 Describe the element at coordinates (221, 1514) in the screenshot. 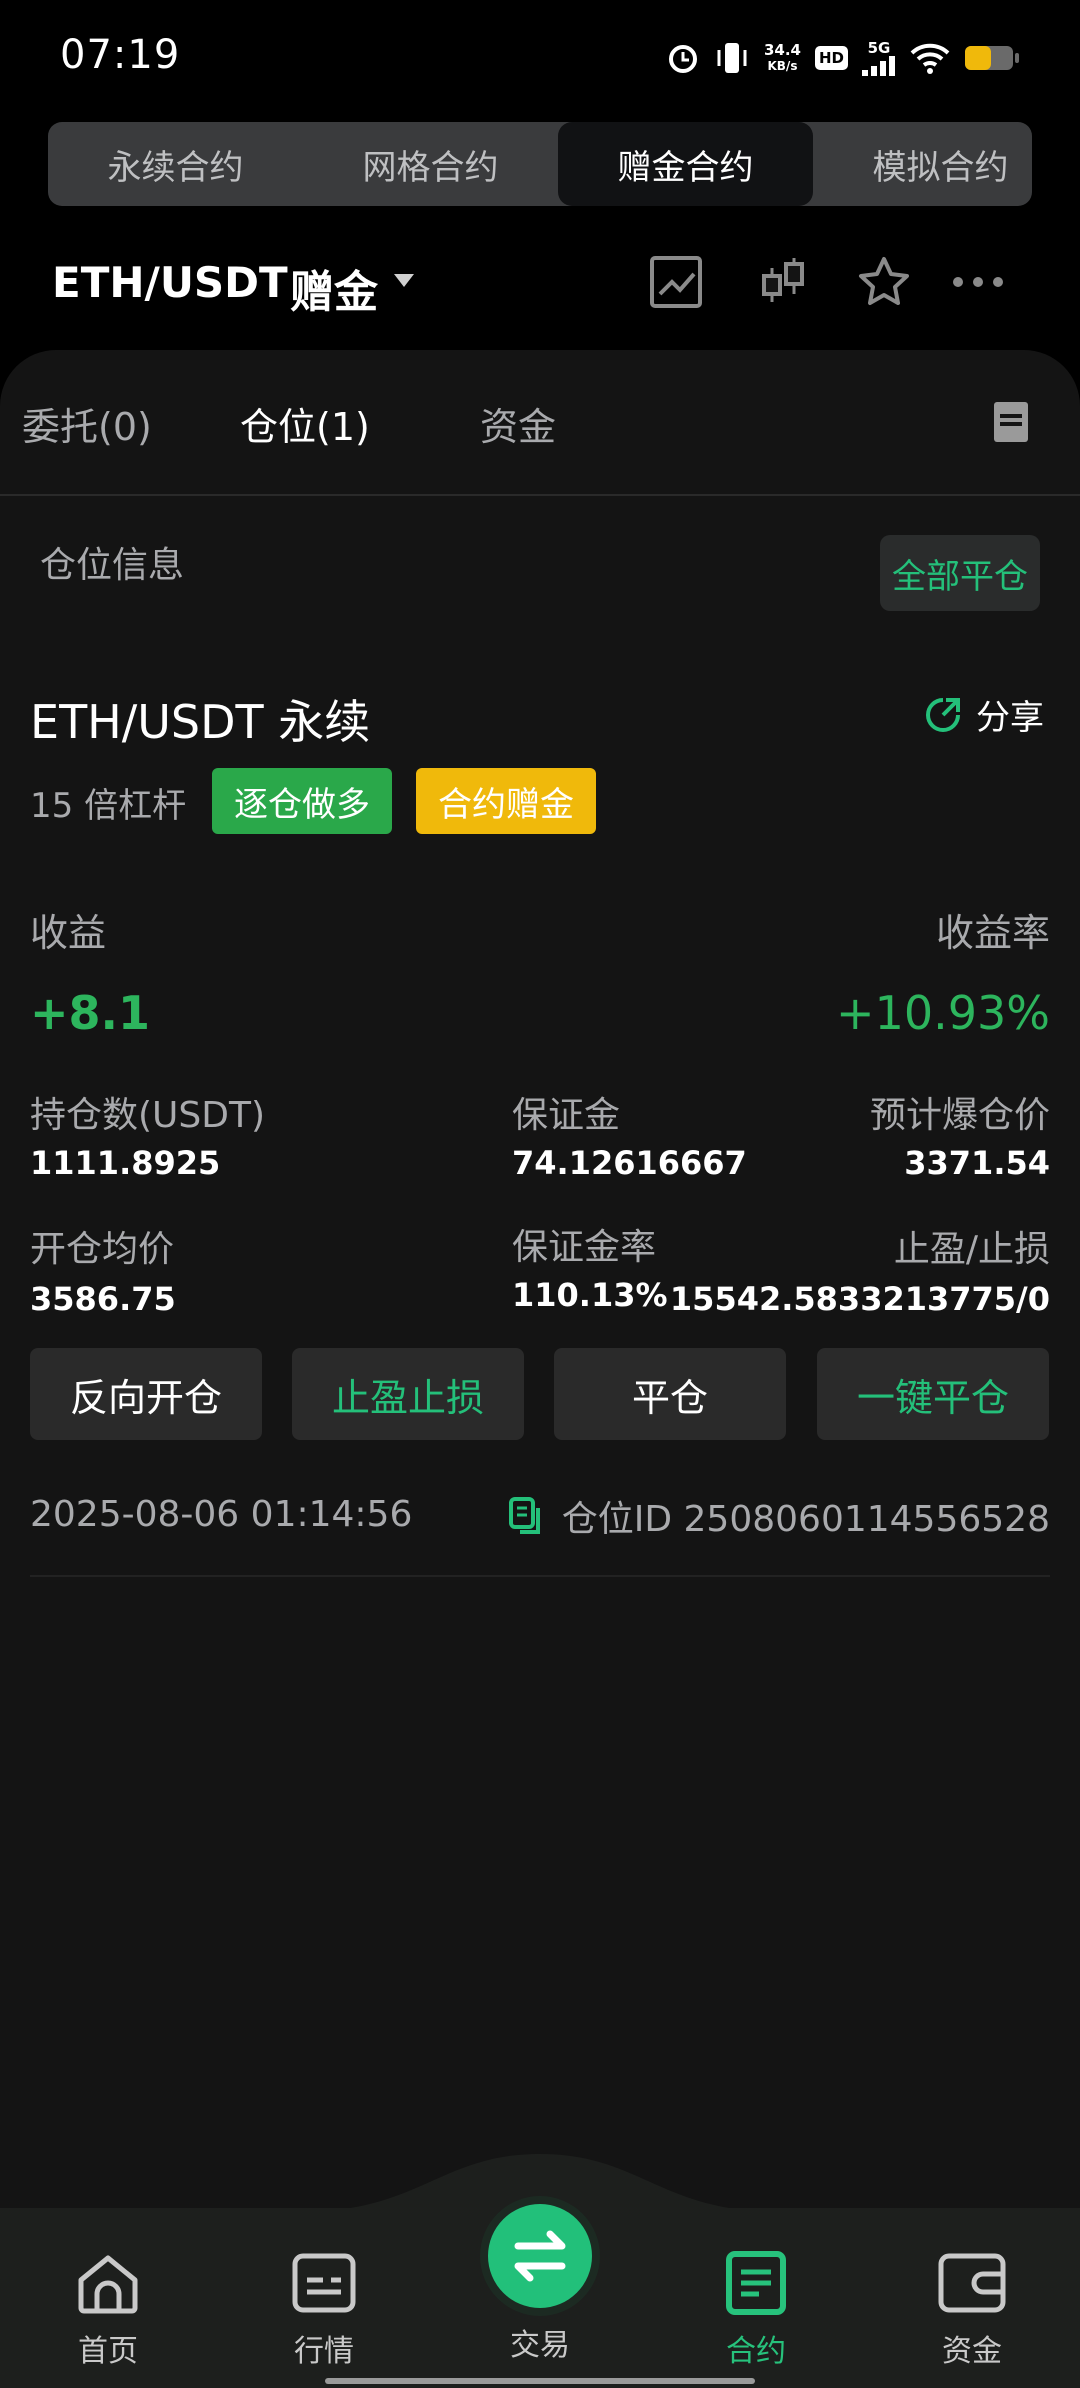

I see `opened-time: 2025-08-06 01:14:56` at that location.